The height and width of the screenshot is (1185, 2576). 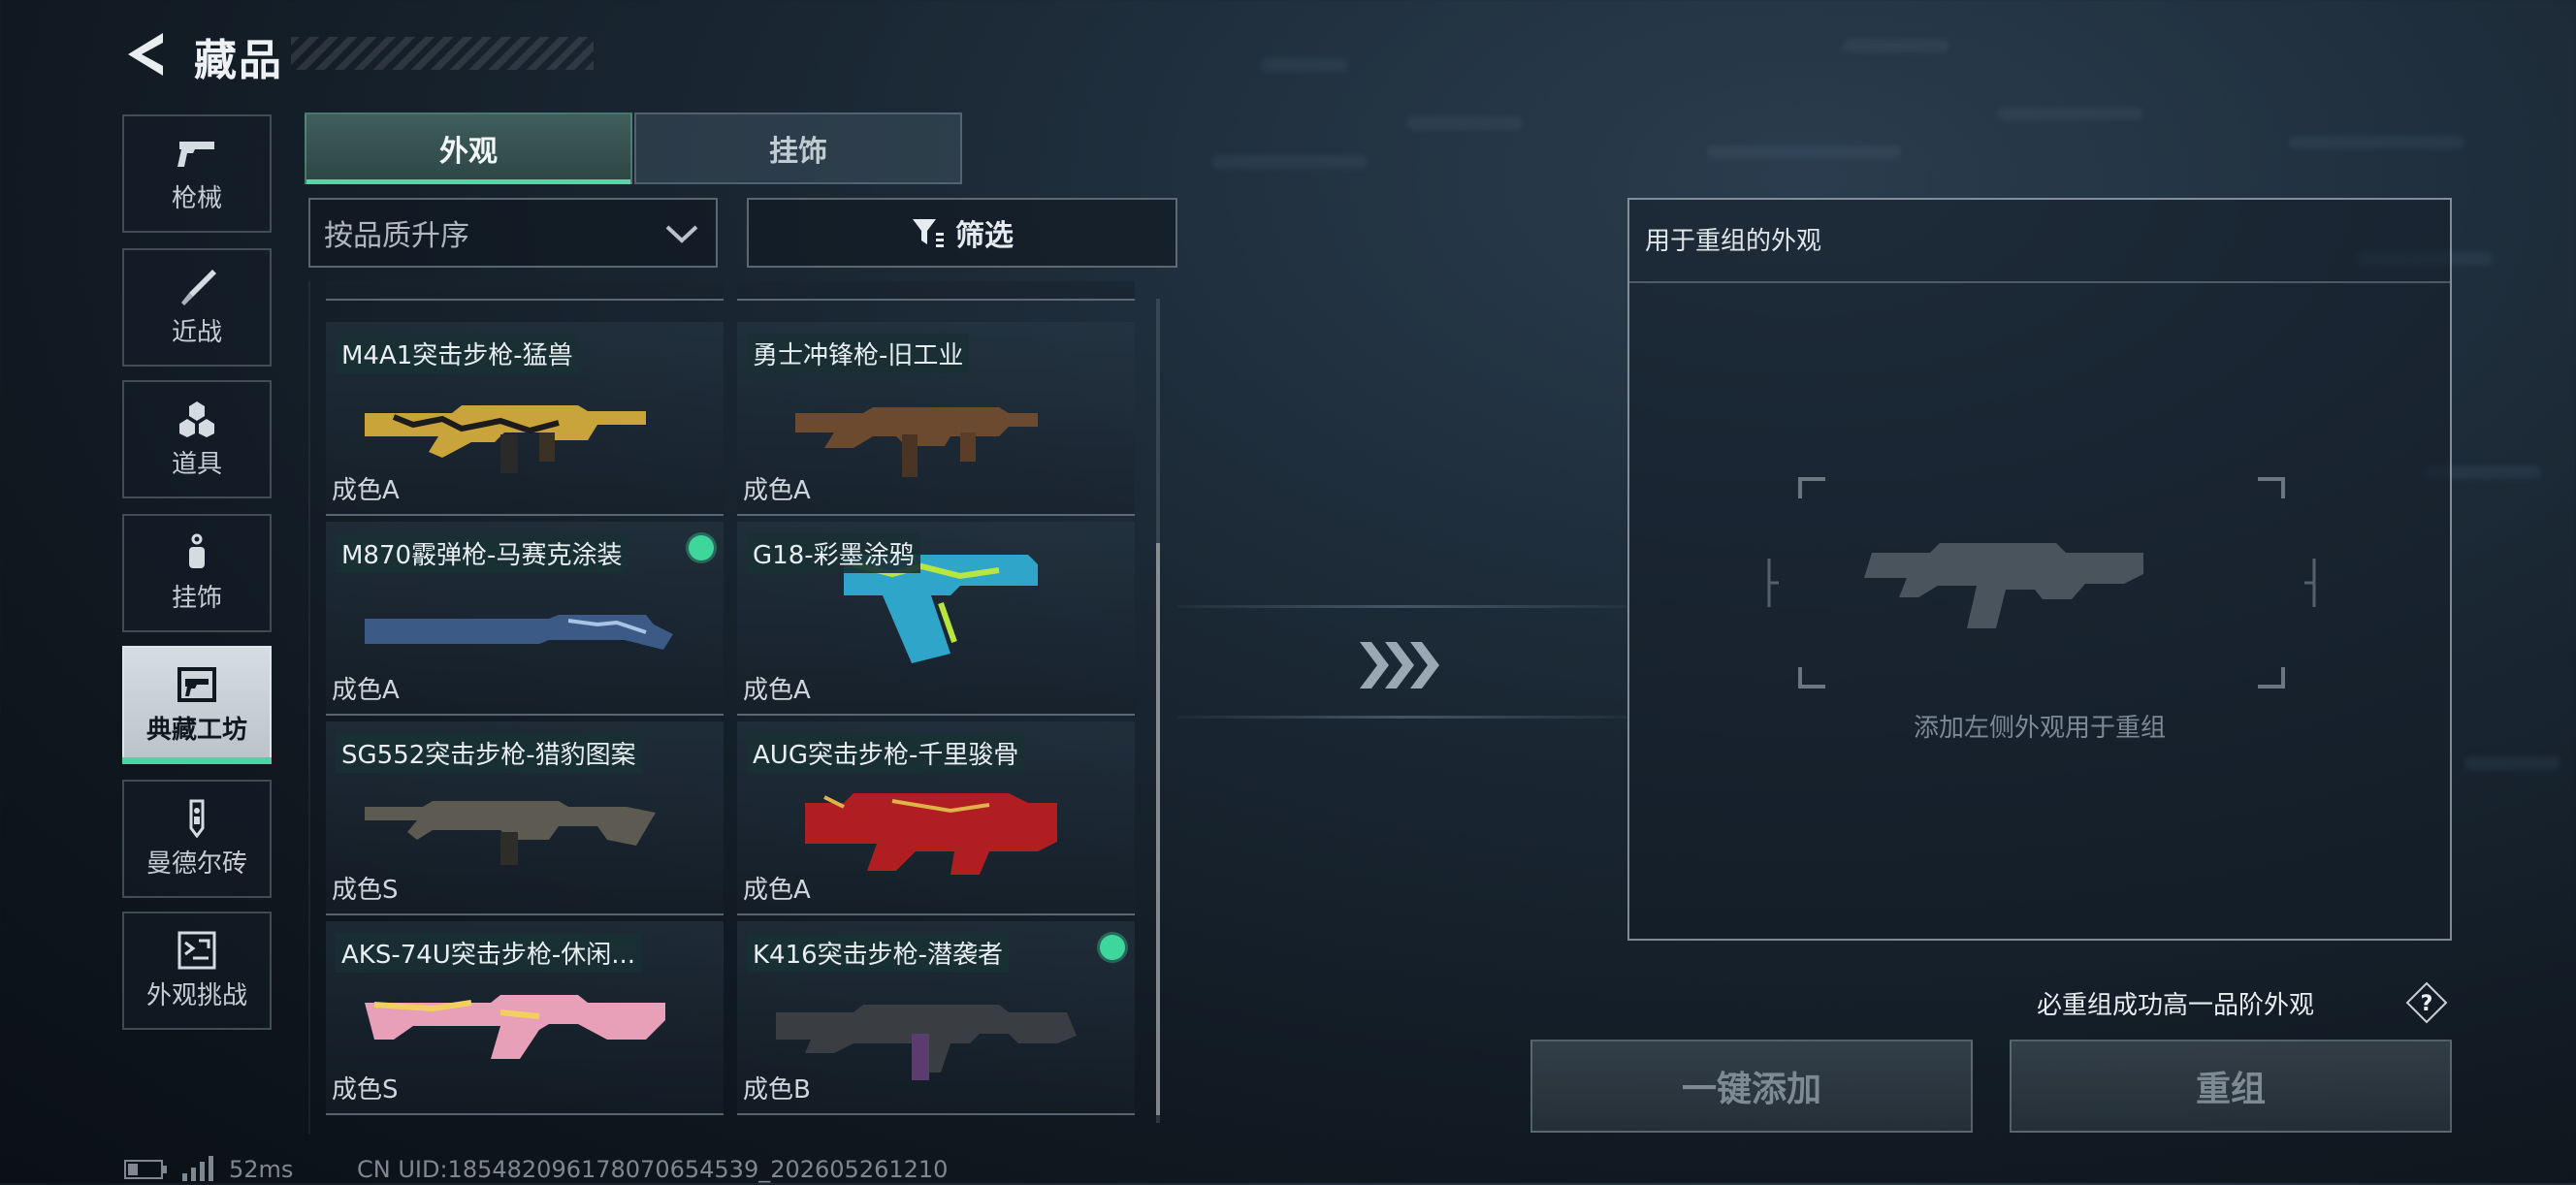 I want to click on skin-name: K416突击步枪-潜袭者, so click(x=878, y=953).